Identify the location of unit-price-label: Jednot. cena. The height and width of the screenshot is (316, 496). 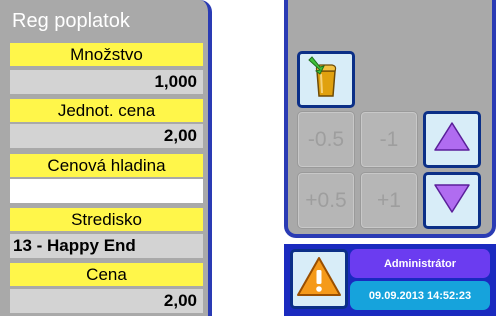
(106, 110).